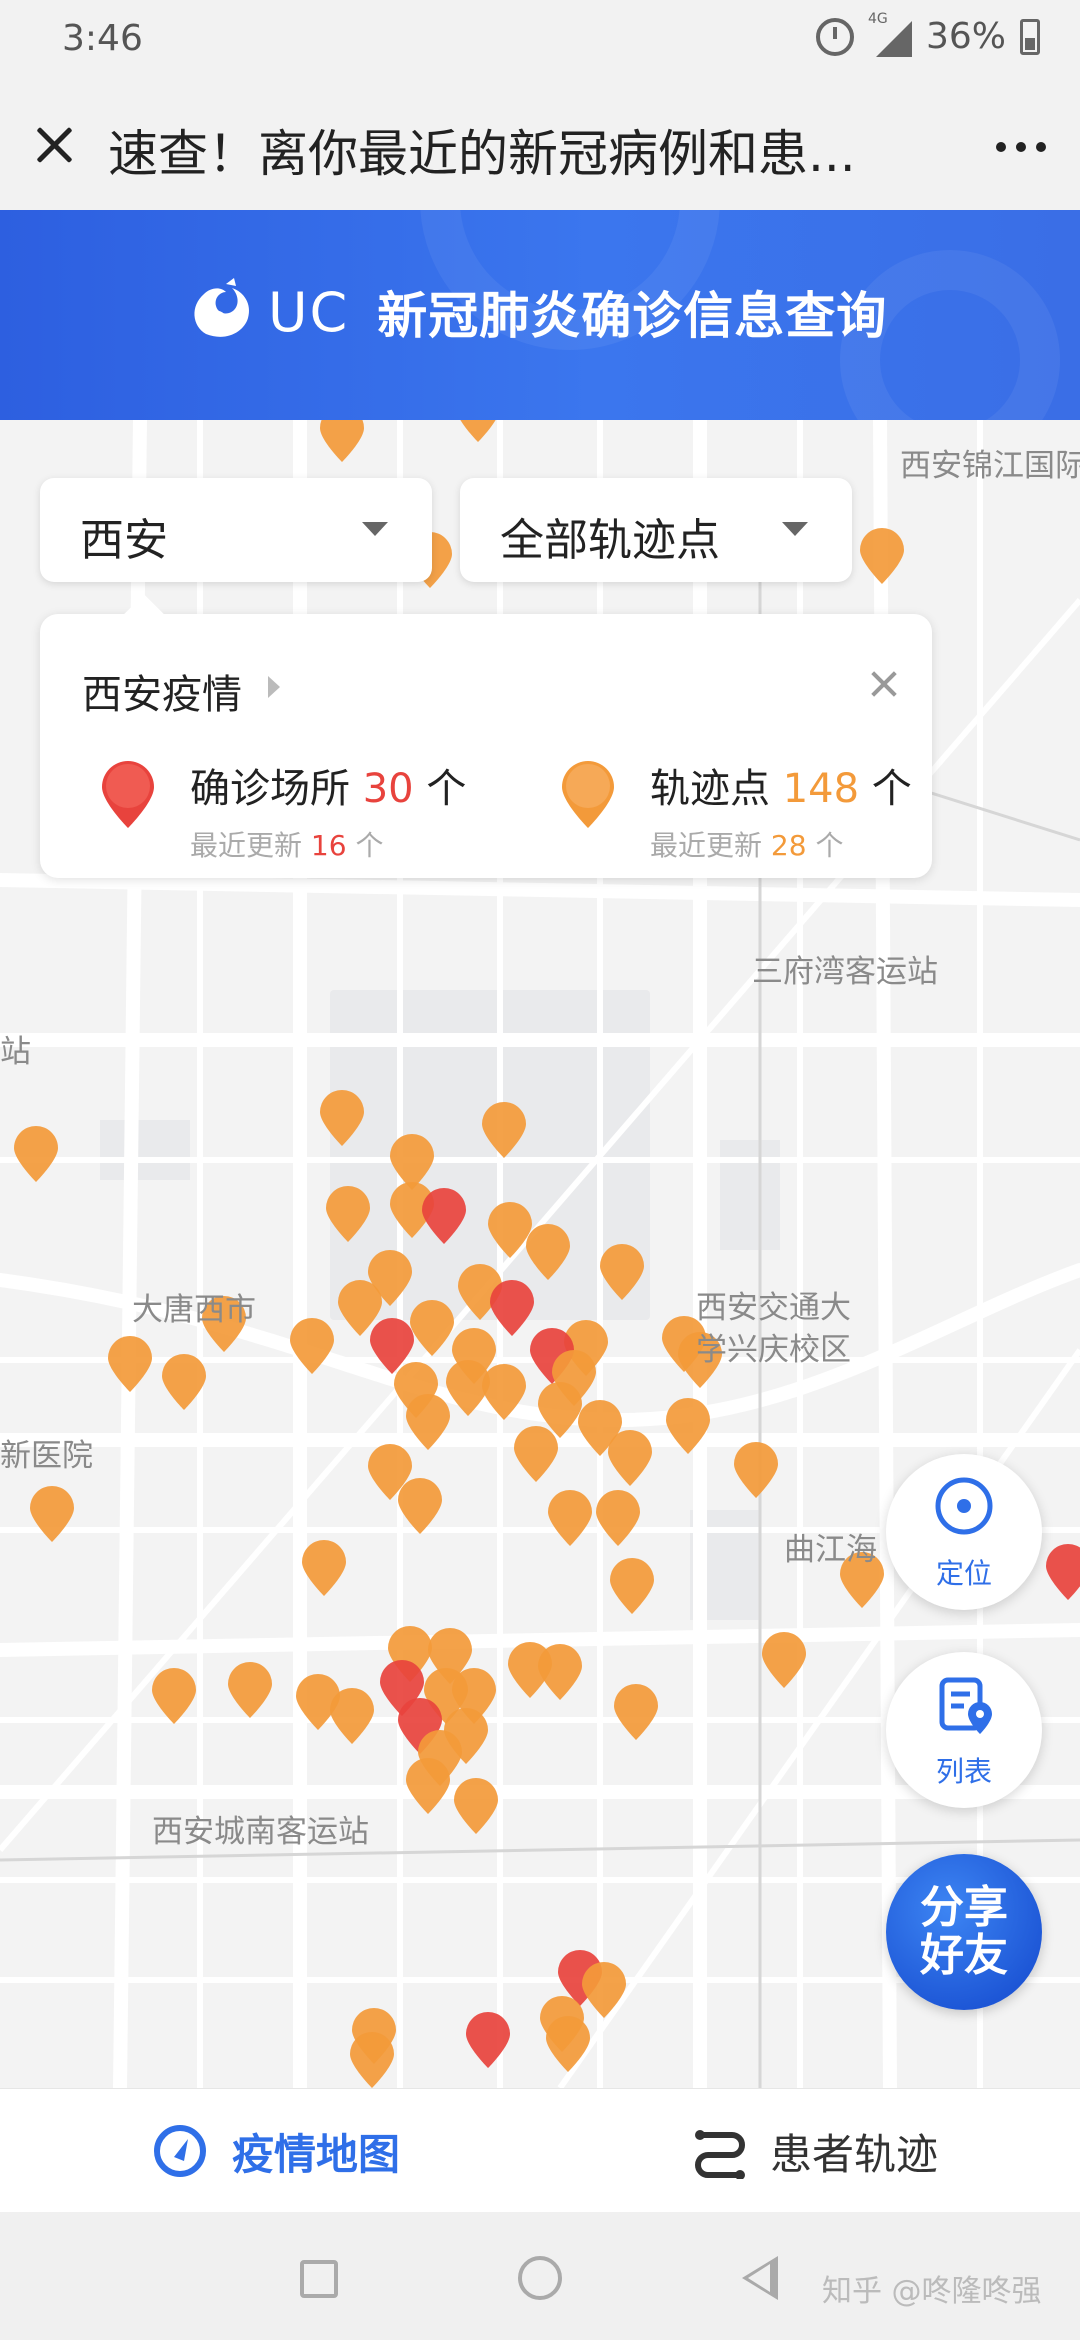  Describe the element at coordinates (710, 789) in the screenshot. I see `trajectory-label: 轨迹点` at that location.